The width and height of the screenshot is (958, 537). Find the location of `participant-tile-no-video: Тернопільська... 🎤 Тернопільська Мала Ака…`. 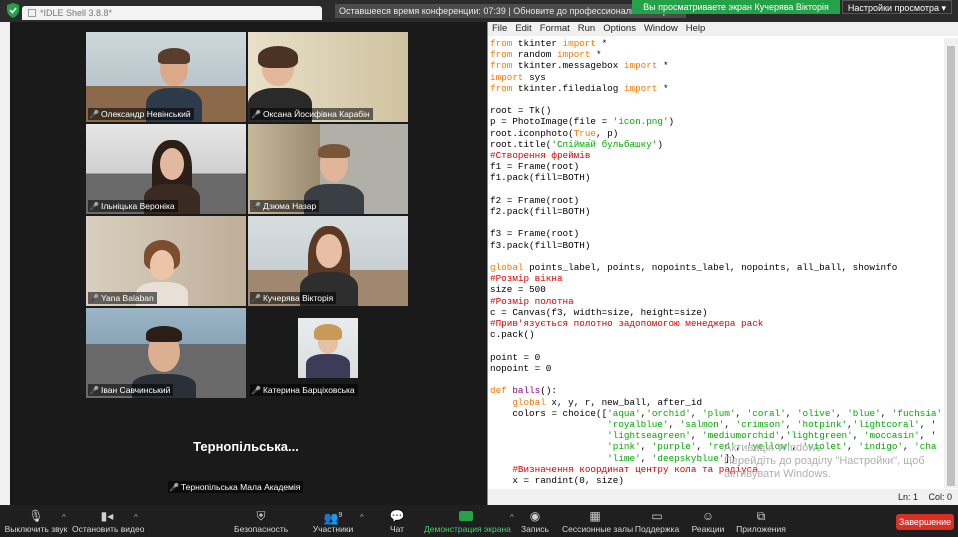

participant-tile-no-video: Тернопільська... 🎤 Тернопільська Мала Ака… is located at coordinates (246, 454).